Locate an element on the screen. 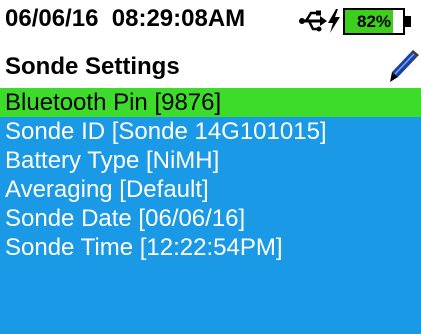 The height and width of the screenshot is (334, 421). title-bar: Sonde Settings is located at coordinates (210, 67).